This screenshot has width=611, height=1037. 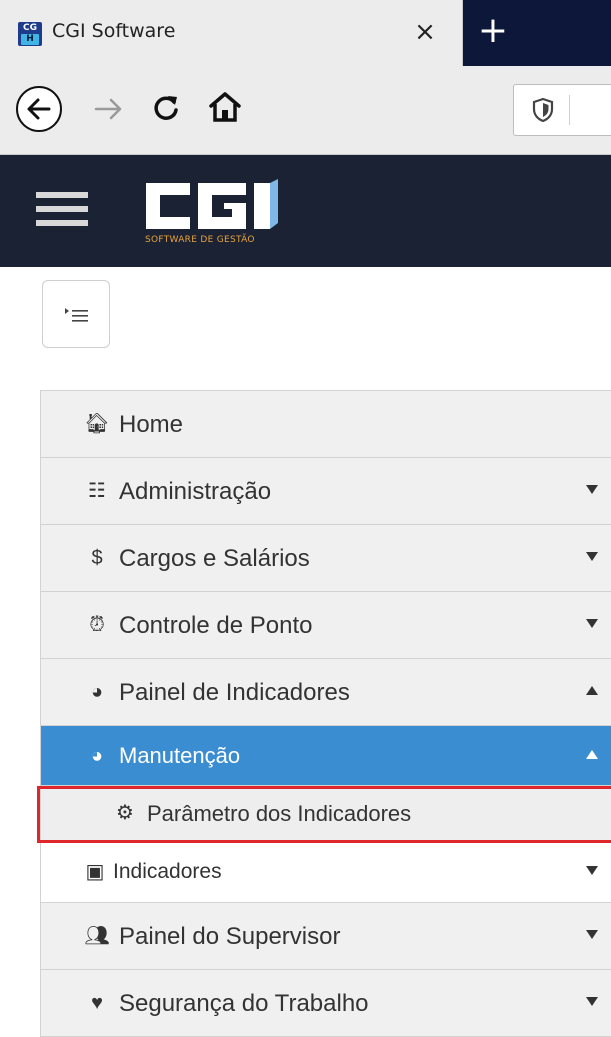 I want to click on favicon-icon: CG H, so click(x=30, y=34).